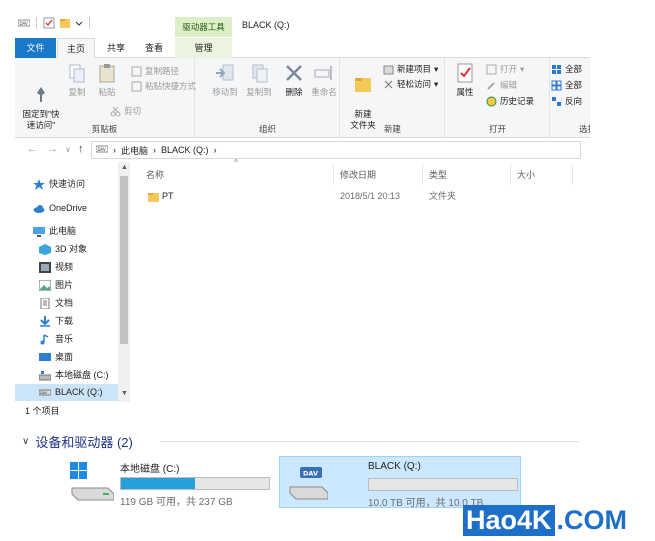  I want to click on properties-icon, so click(49, 23).